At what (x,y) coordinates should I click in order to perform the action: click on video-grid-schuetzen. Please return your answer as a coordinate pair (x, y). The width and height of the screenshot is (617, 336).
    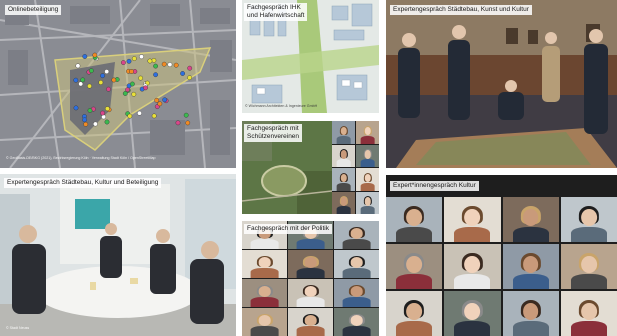
    Looking at the image, I should click on (355, 167).